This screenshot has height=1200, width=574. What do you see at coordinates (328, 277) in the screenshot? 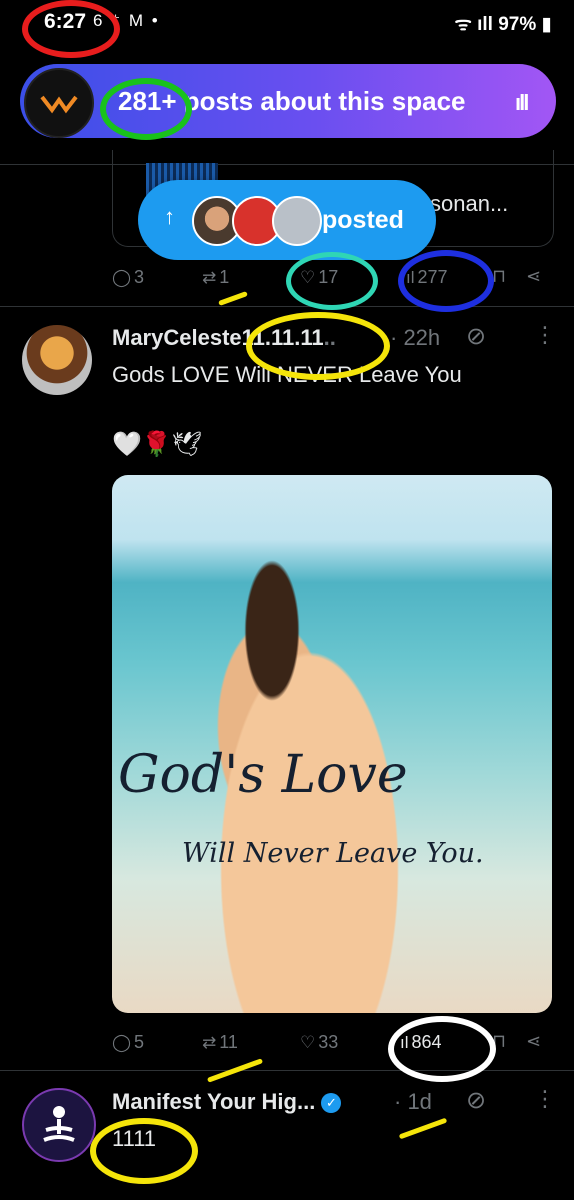
I see `like-count: 17` at bounding box center [328, 277].